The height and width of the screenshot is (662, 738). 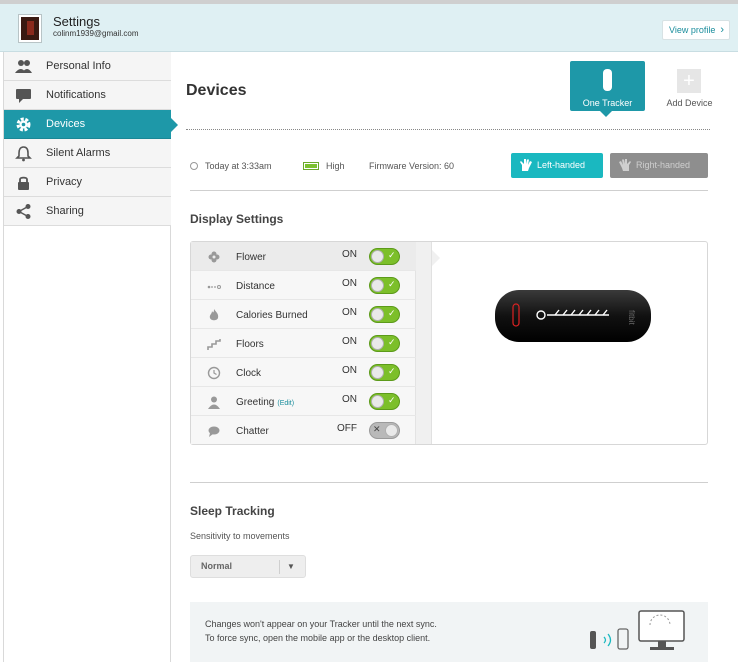 What do you see at coordinates (303, 256) in the screenshot?
I see `display-row-flower: Flower ON ✓` at bounding box center [303, 256].